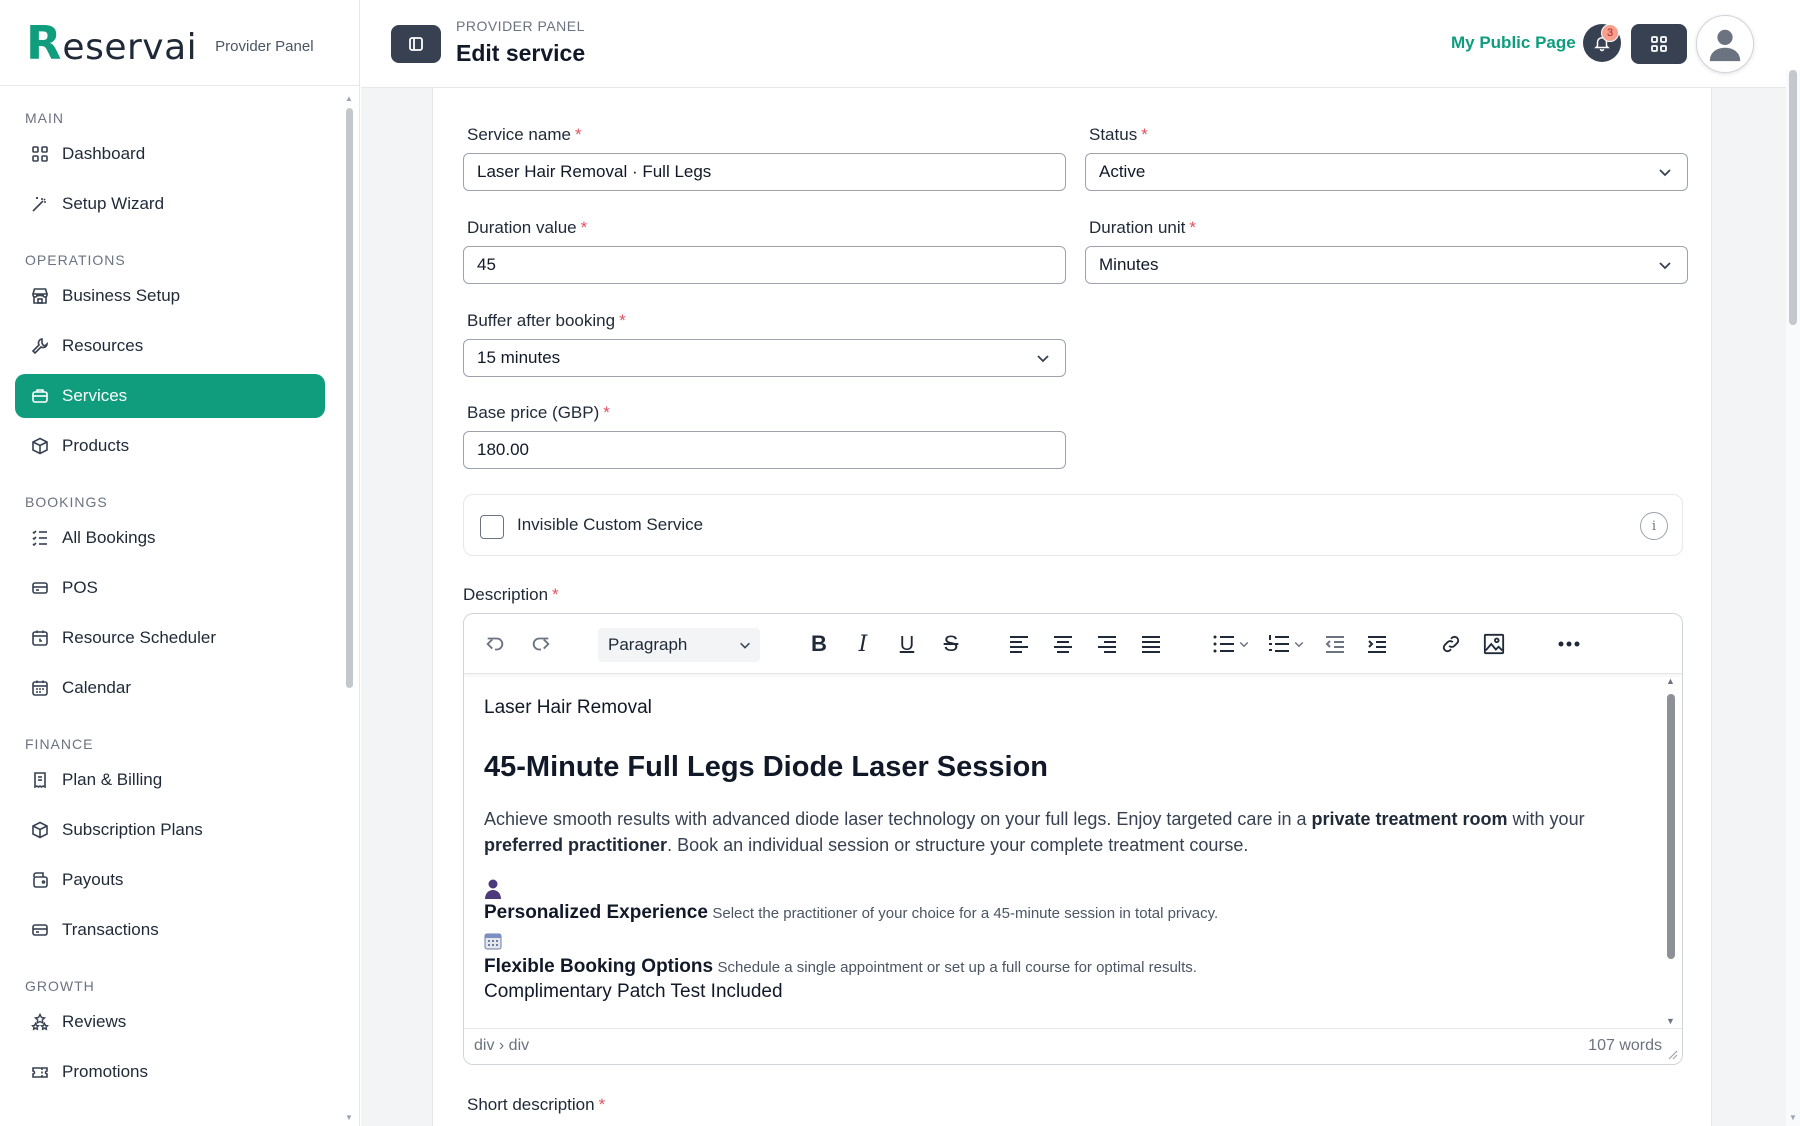 Image resolution: width=1800 pixels, height=1126 pixels. I want to click on numbered-list-button, so click(1279, 644).